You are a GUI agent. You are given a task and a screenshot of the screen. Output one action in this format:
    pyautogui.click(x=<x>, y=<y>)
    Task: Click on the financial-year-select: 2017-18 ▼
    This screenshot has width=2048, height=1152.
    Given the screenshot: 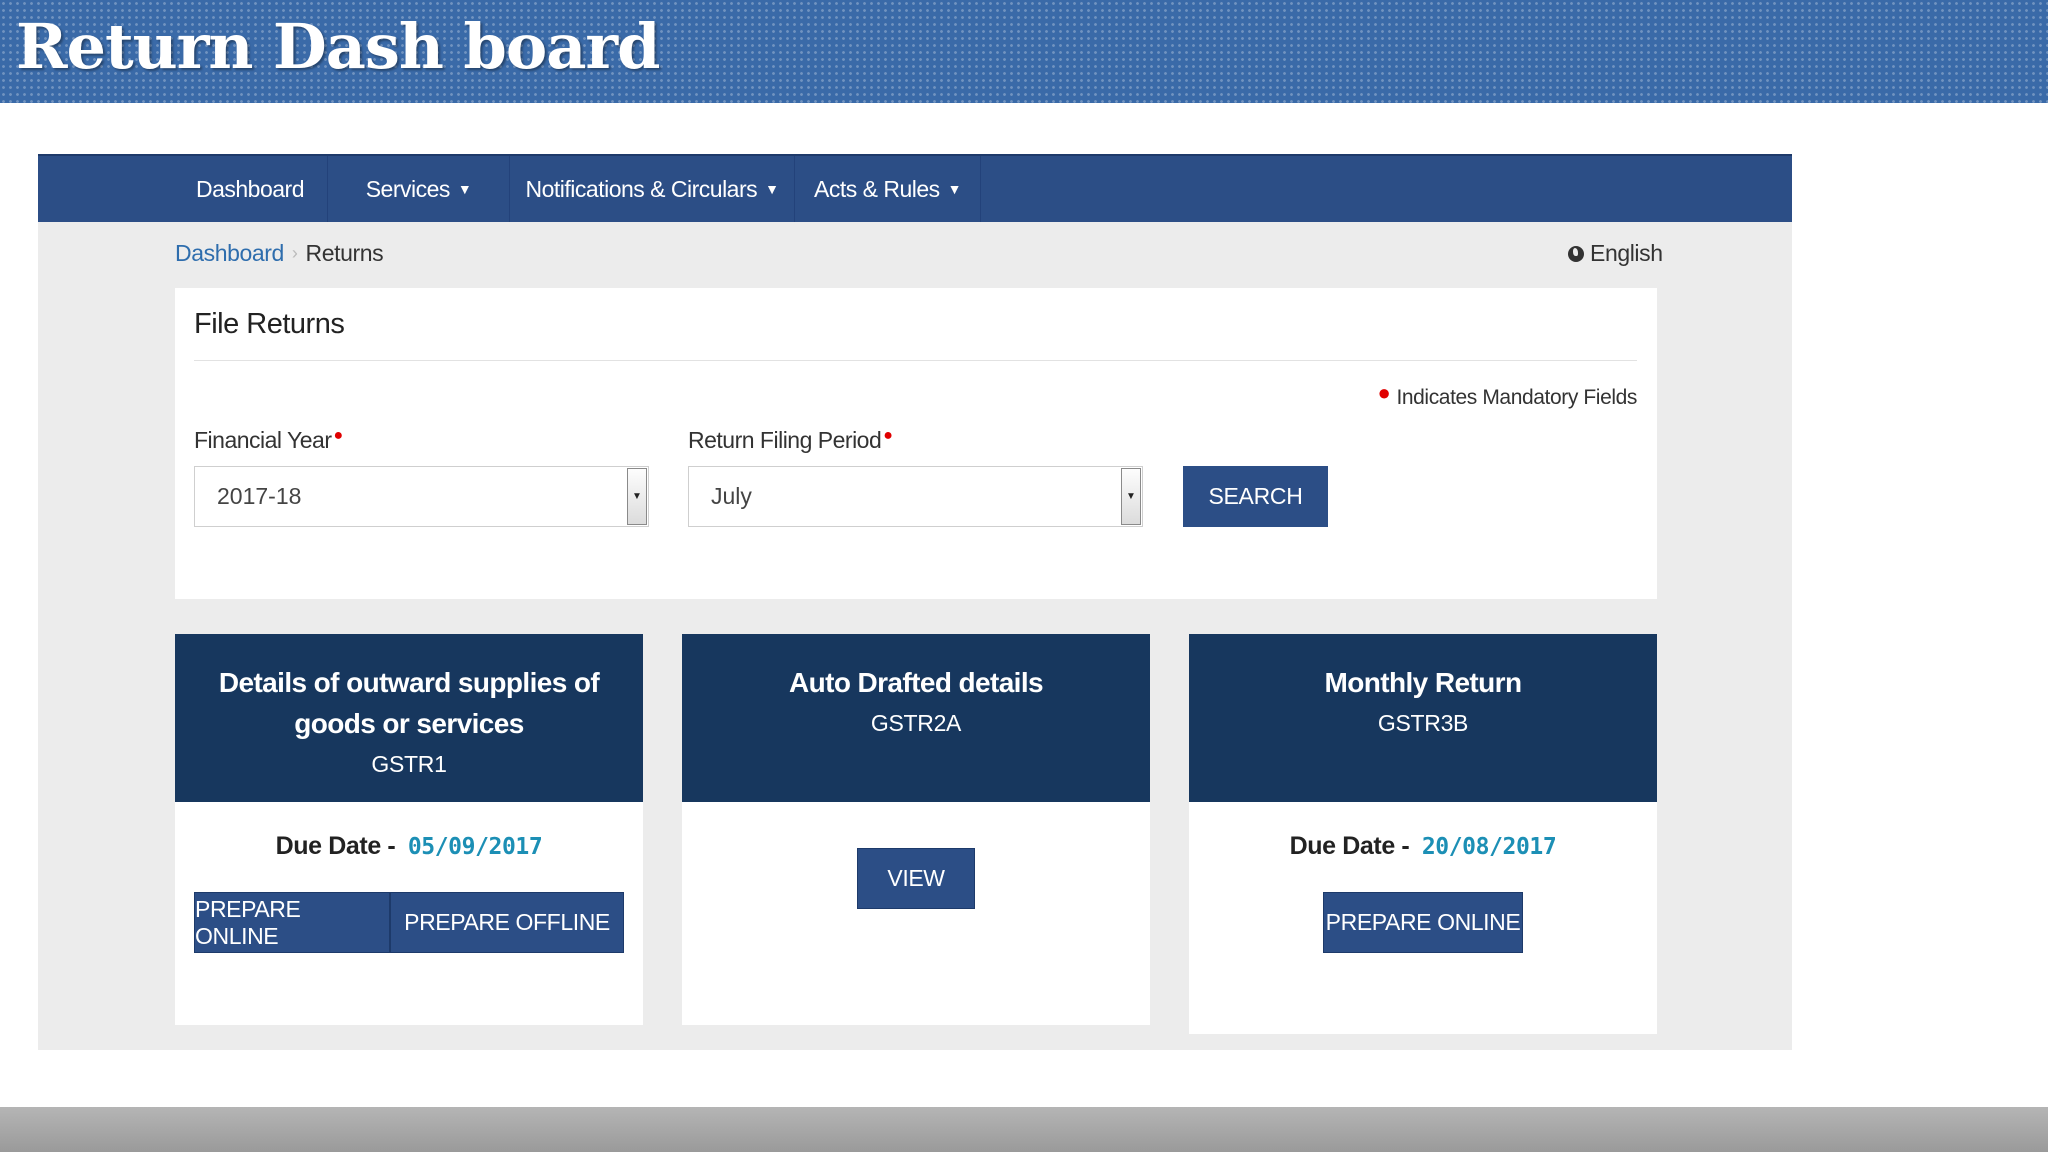 What is the action you would take?
    pyautogui.click(x=421, y=496)
    